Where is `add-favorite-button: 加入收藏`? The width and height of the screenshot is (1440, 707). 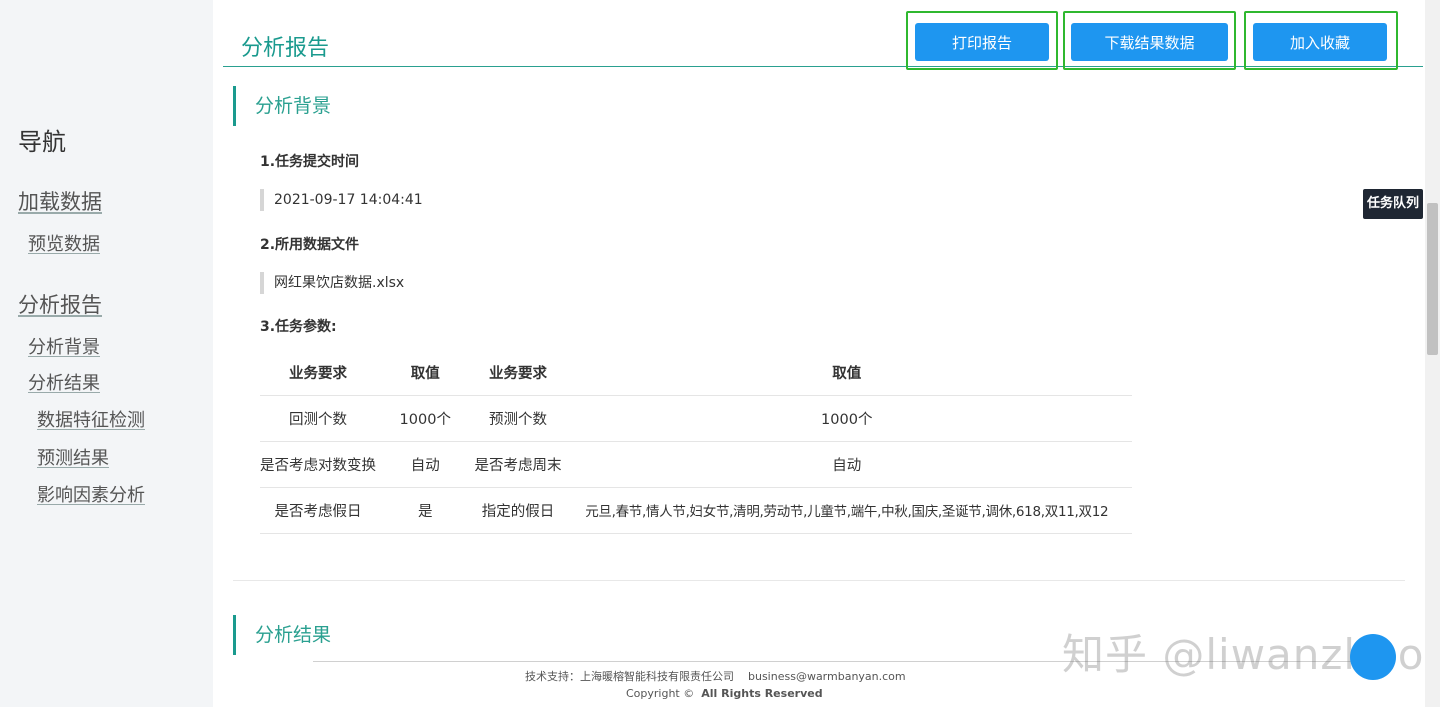
add-favorite-button: 加入收藏 is located at coordinates (1320, 42).